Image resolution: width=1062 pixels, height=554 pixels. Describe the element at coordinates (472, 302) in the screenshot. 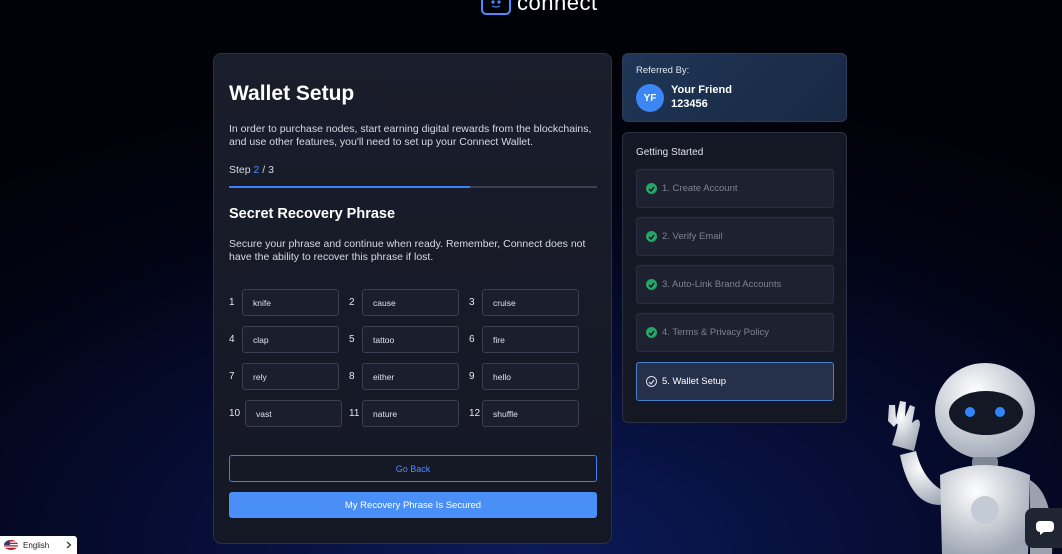

I see `word-number: 3` at that location.